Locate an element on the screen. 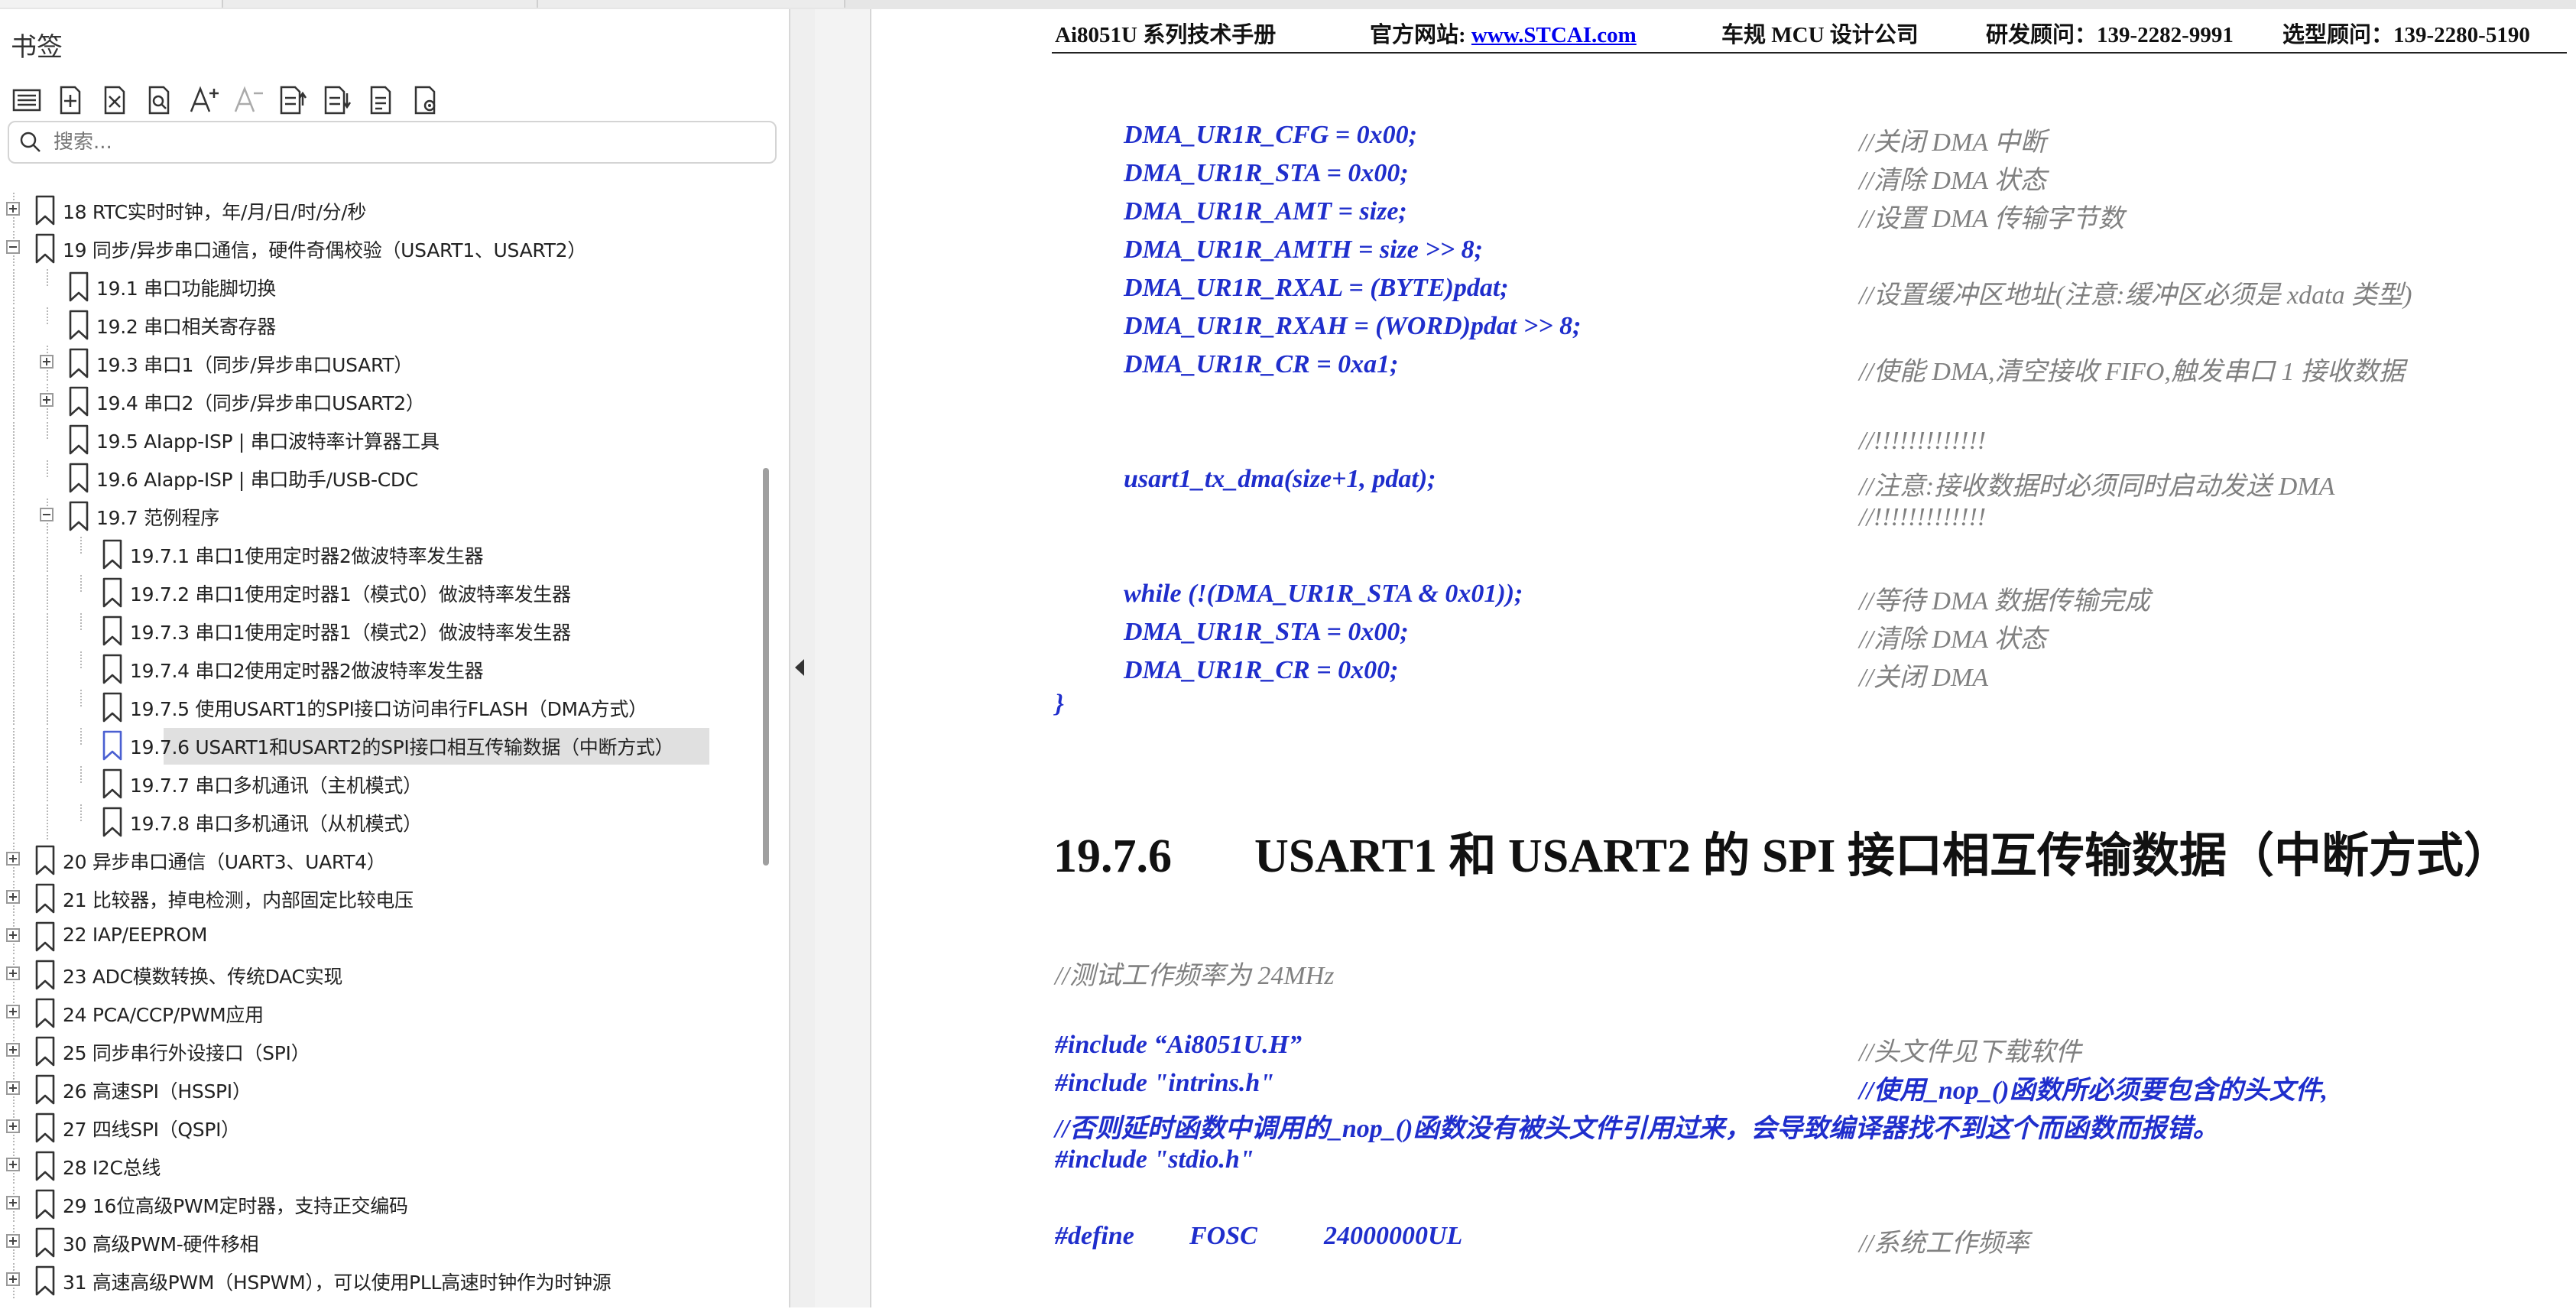 Image resolution: width=2576 pixels, height=1309 pixels. header-site-link: www.STCAI.com is located at coordinates (1554, 35).